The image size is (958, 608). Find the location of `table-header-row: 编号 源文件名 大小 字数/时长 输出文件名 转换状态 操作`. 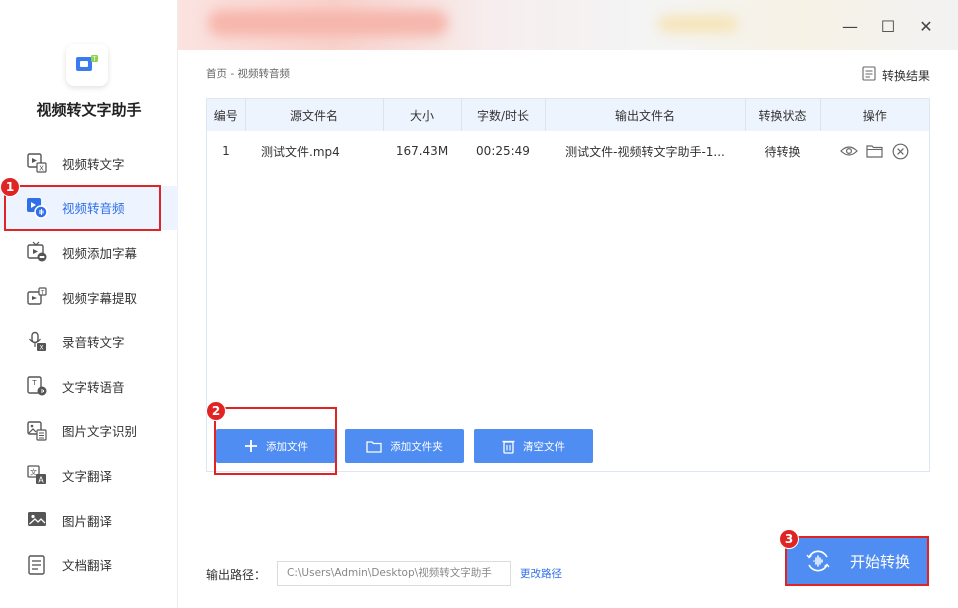

table-header-row: 编号 源文件名 大小 字数/时长 输出文件名 转换状态 操作 is located at coordinates (568, 115).